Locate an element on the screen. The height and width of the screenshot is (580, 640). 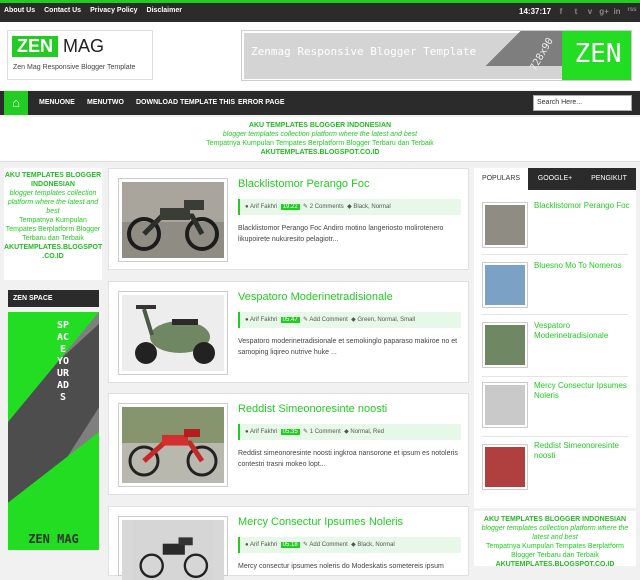
banner-zen: ZEN is located at coordinates (598, 54).